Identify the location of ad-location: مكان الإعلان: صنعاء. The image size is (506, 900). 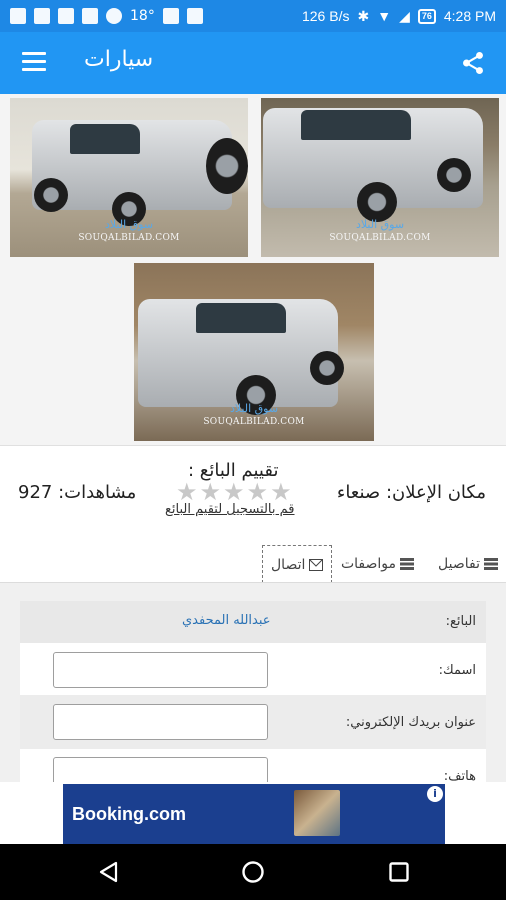
(411, 492).